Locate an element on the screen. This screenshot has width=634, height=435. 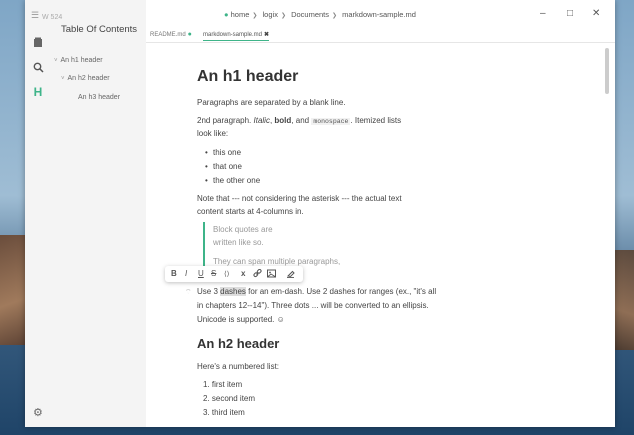
format-toolbar: B I U S ⟨⟩ x is located at coordinates (234, 274).